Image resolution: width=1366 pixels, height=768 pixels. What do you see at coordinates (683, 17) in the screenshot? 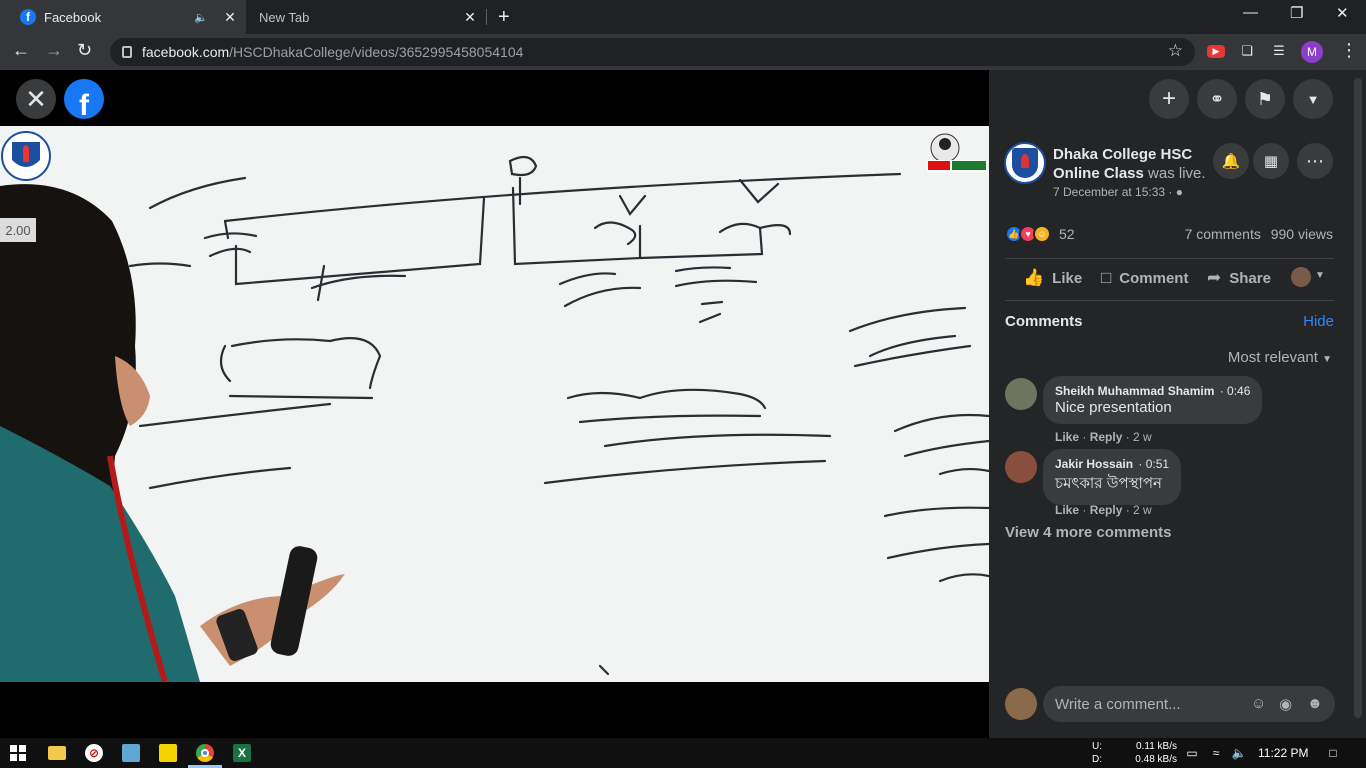
I see `browser-tab-strip: f Facebook 🔈 ✕ New Tab ✕ + — ❐ ✕` at bounding box center [683, 17].